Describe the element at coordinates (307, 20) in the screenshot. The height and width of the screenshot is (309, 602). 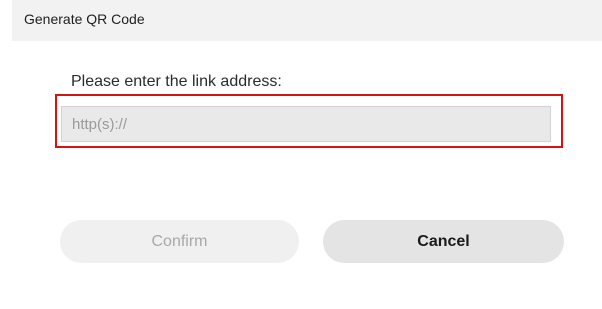
I see `dialog-title-bar: Generate QR Code` at that location.